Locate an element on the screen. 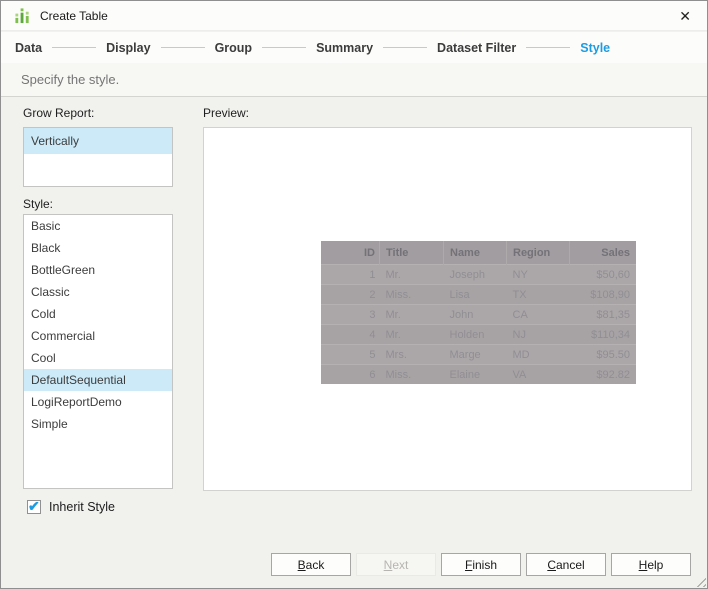 The image size is (708, 589). table-cell: $95.50 is located at coordinates (602, 354).